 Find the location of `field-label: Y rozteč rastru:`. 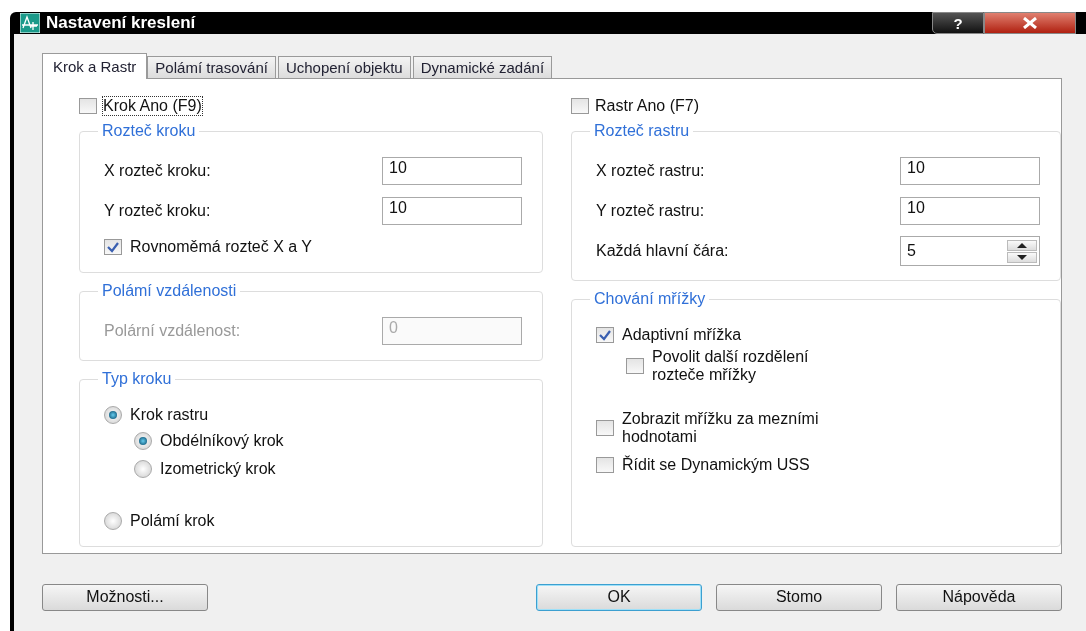

field-label: Y rozteč rastru: is located at coordinates (650, 211).